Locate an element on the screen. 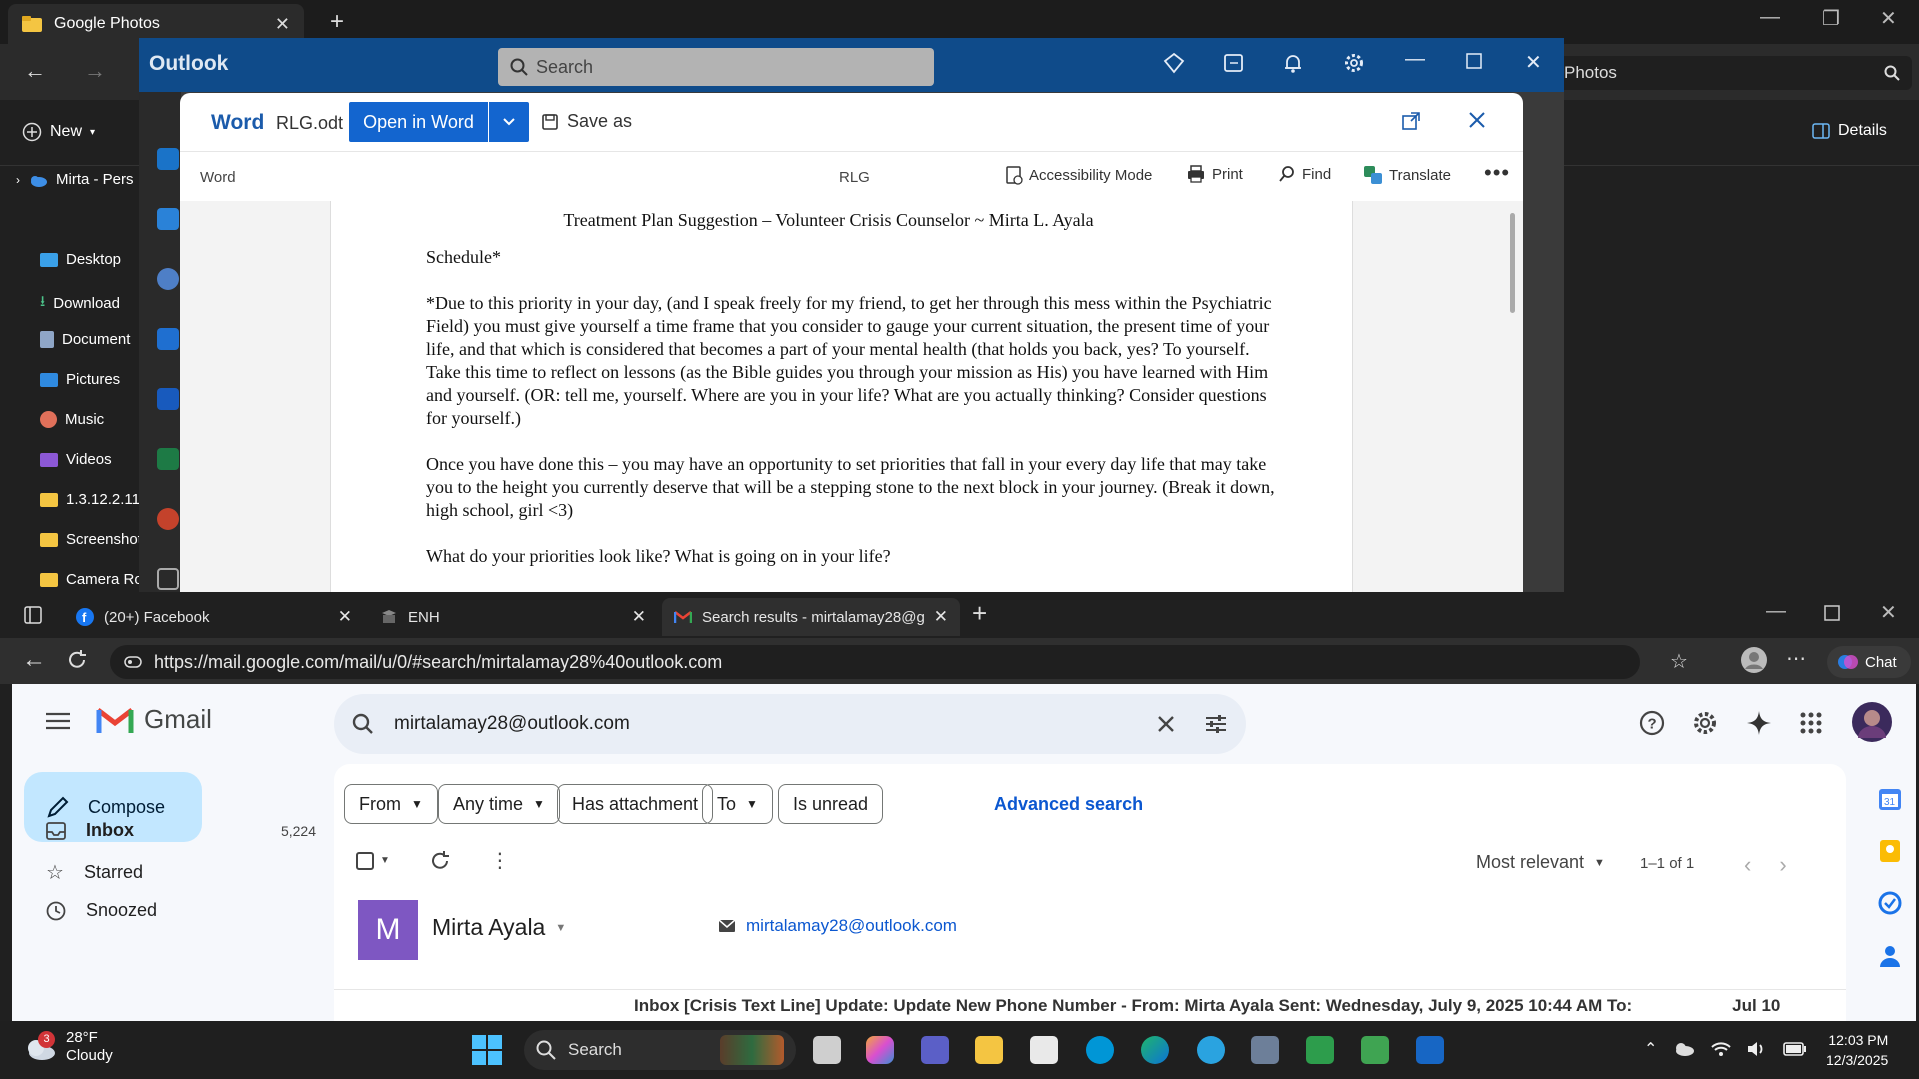 The height and width of the screenshot is (1079, 1919). sidebar-item-onedrive: › Mirta - Pers is located at coordinates (75, 179).